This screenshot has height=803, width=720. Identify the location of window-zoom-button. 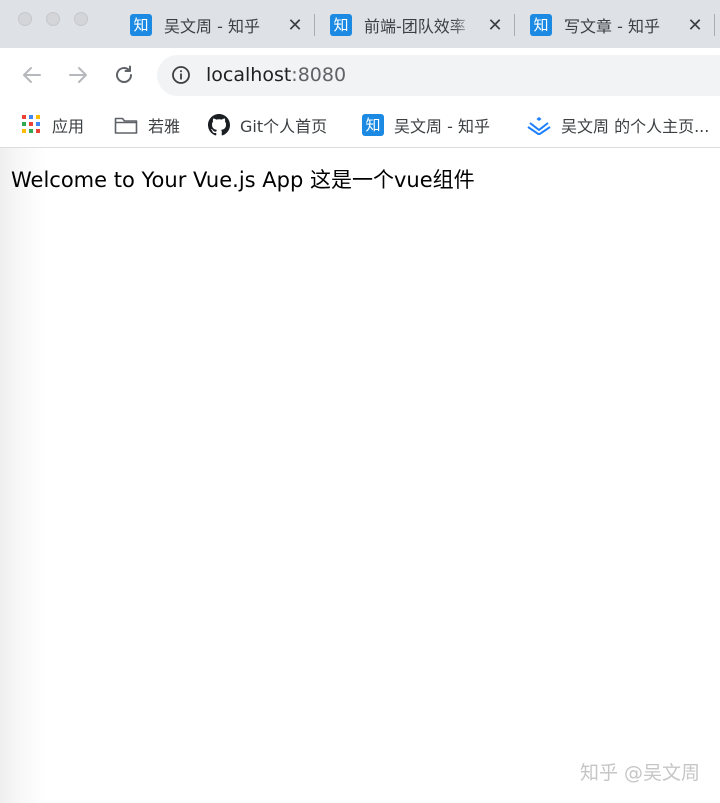
(81, 19).